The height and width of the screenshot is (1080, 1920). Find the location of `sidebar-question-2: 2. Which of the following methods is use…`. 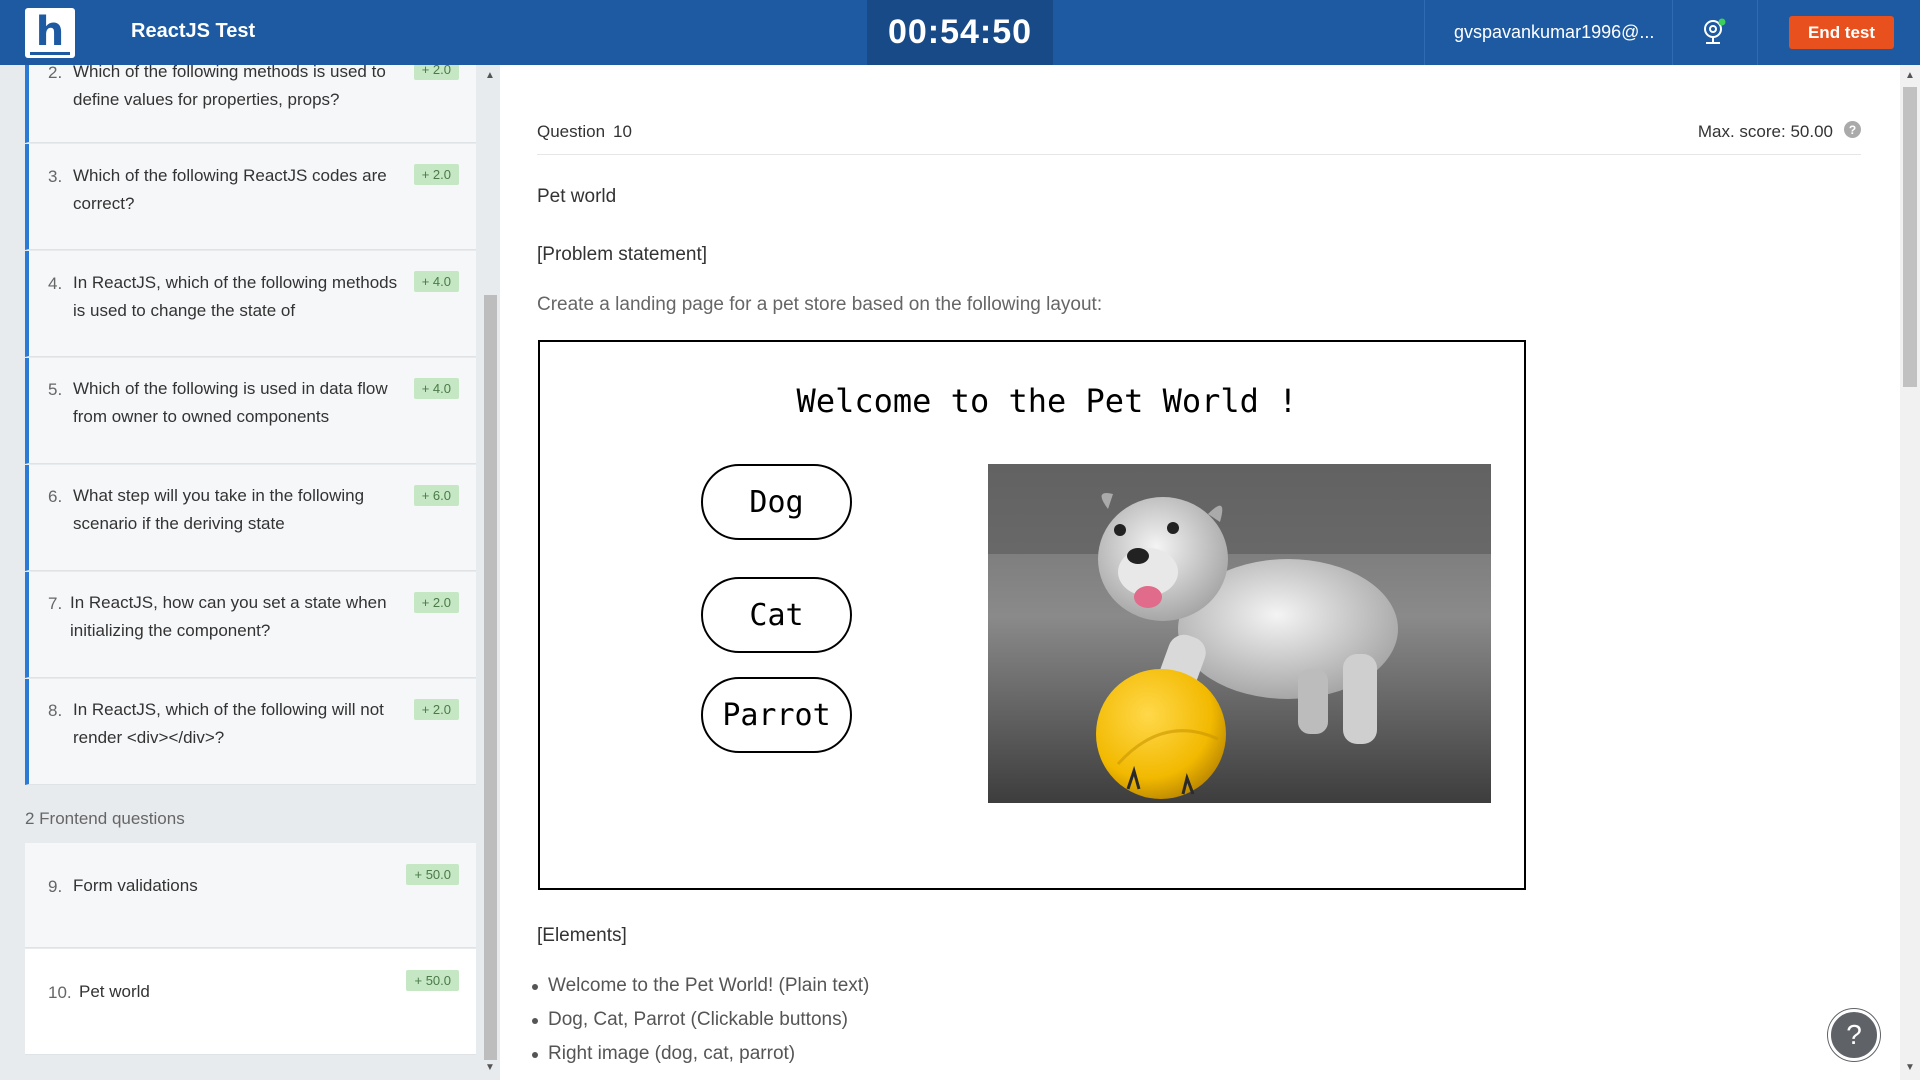

sidebar-question-2: 2. Which of the following methods is use… is located at coordinates (250, 104).